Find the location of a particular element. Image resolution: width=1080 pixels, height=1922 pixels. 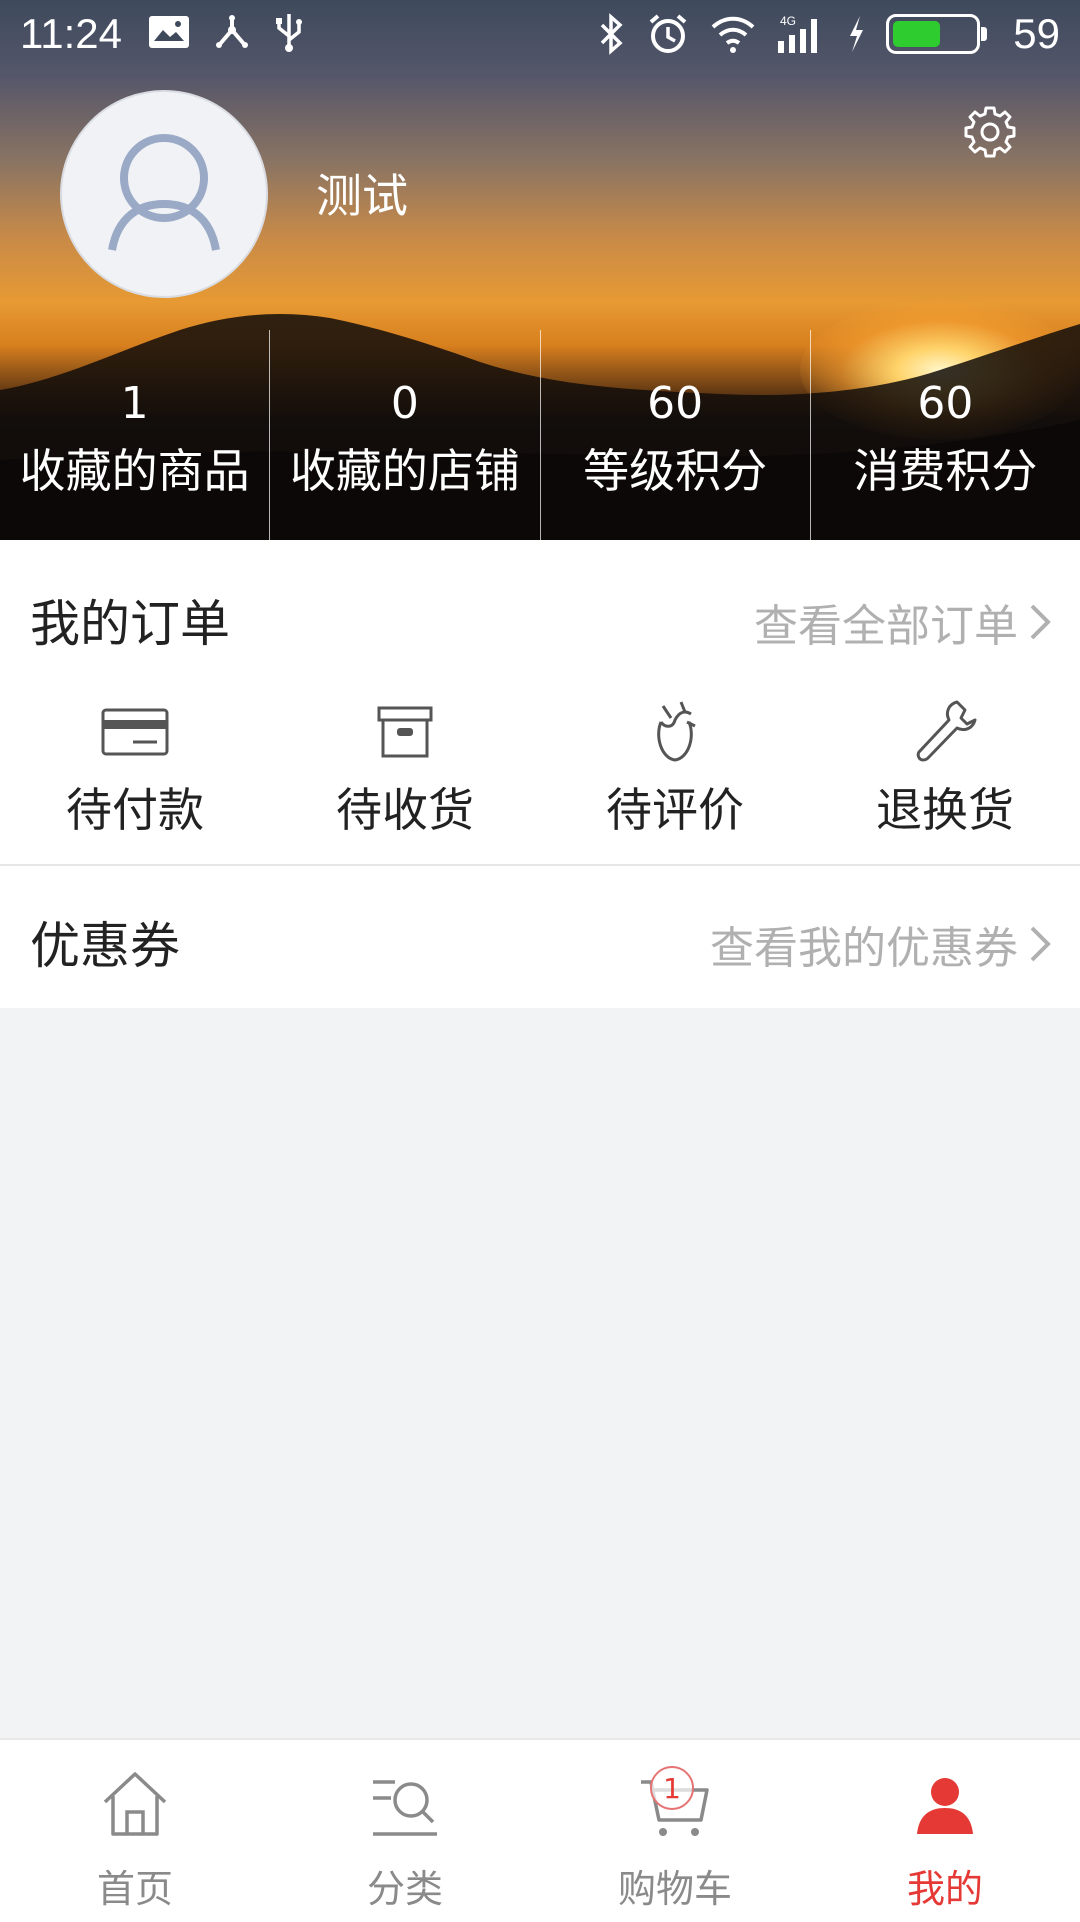

network-type: 4G is located at coordinates (788, 21).